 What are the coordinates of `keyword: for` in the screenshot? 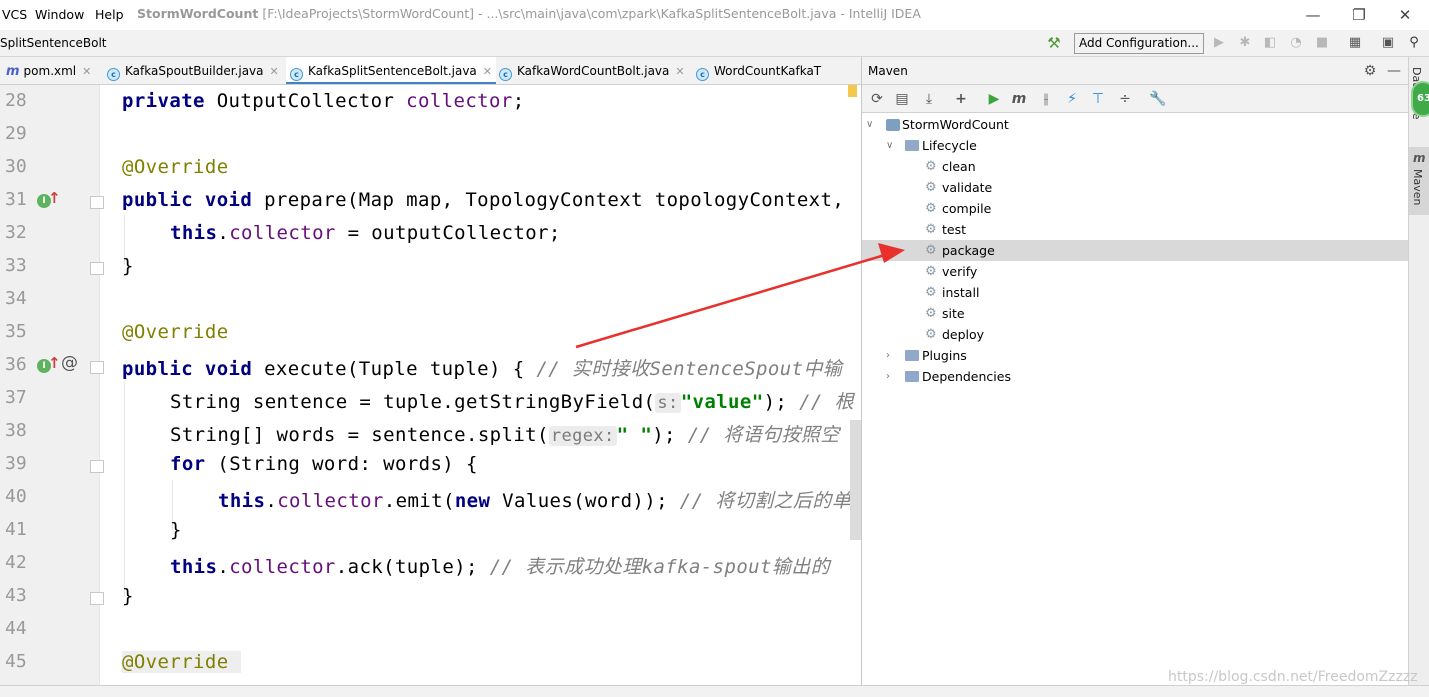 It's located at (188, 464).